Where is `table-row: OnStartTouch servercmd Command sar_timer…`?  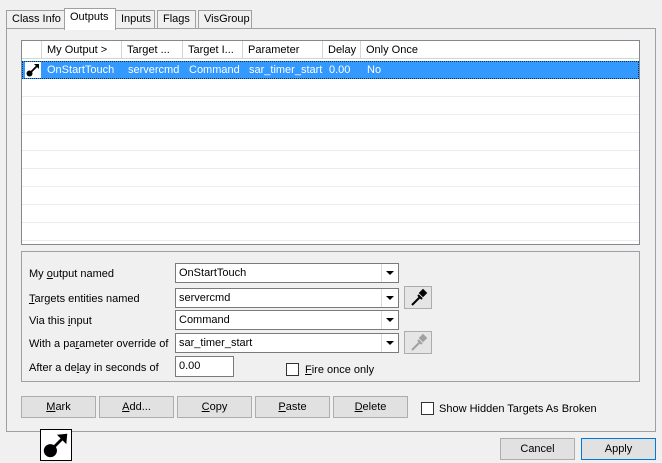 table-row: OnStartTouch servercmd Command sar_timer… is located at coordinates (330, 70).